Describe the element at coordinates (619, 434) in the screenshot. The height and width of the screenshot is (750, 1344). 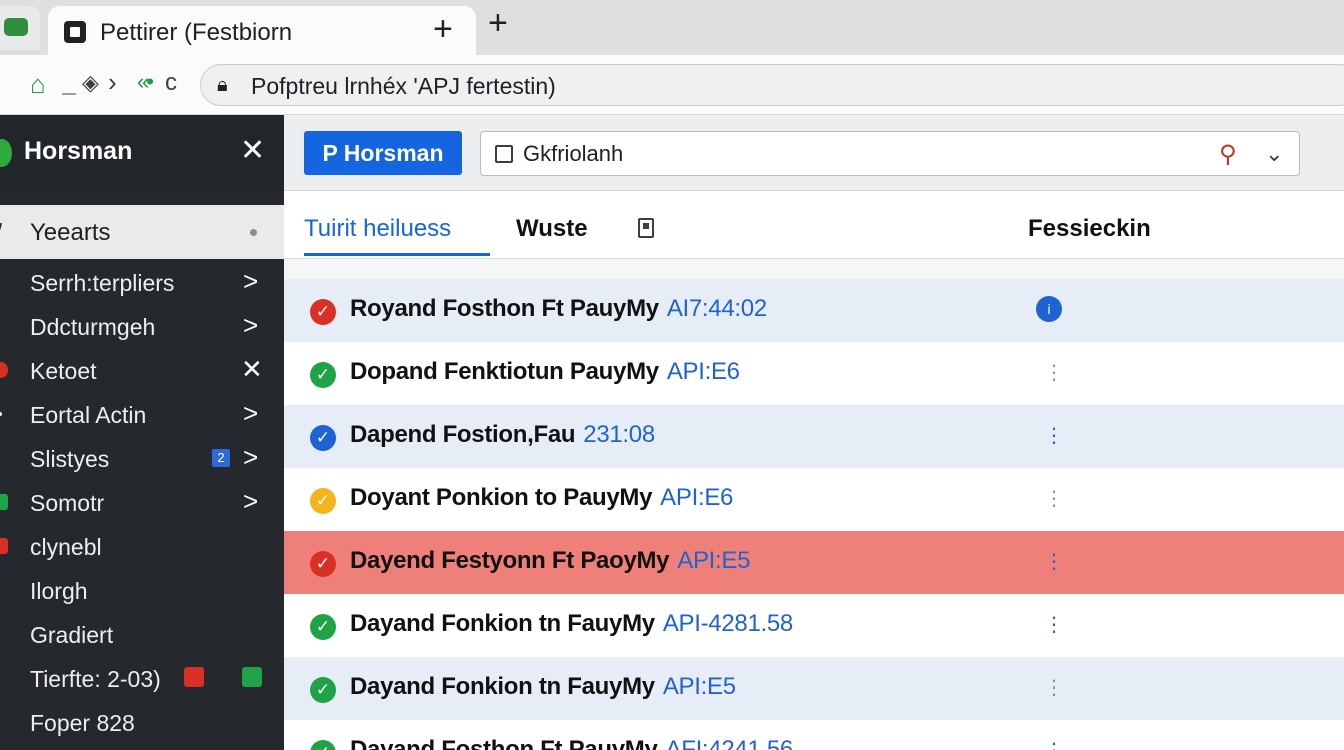
I see `row-code: 231:08` at that location.